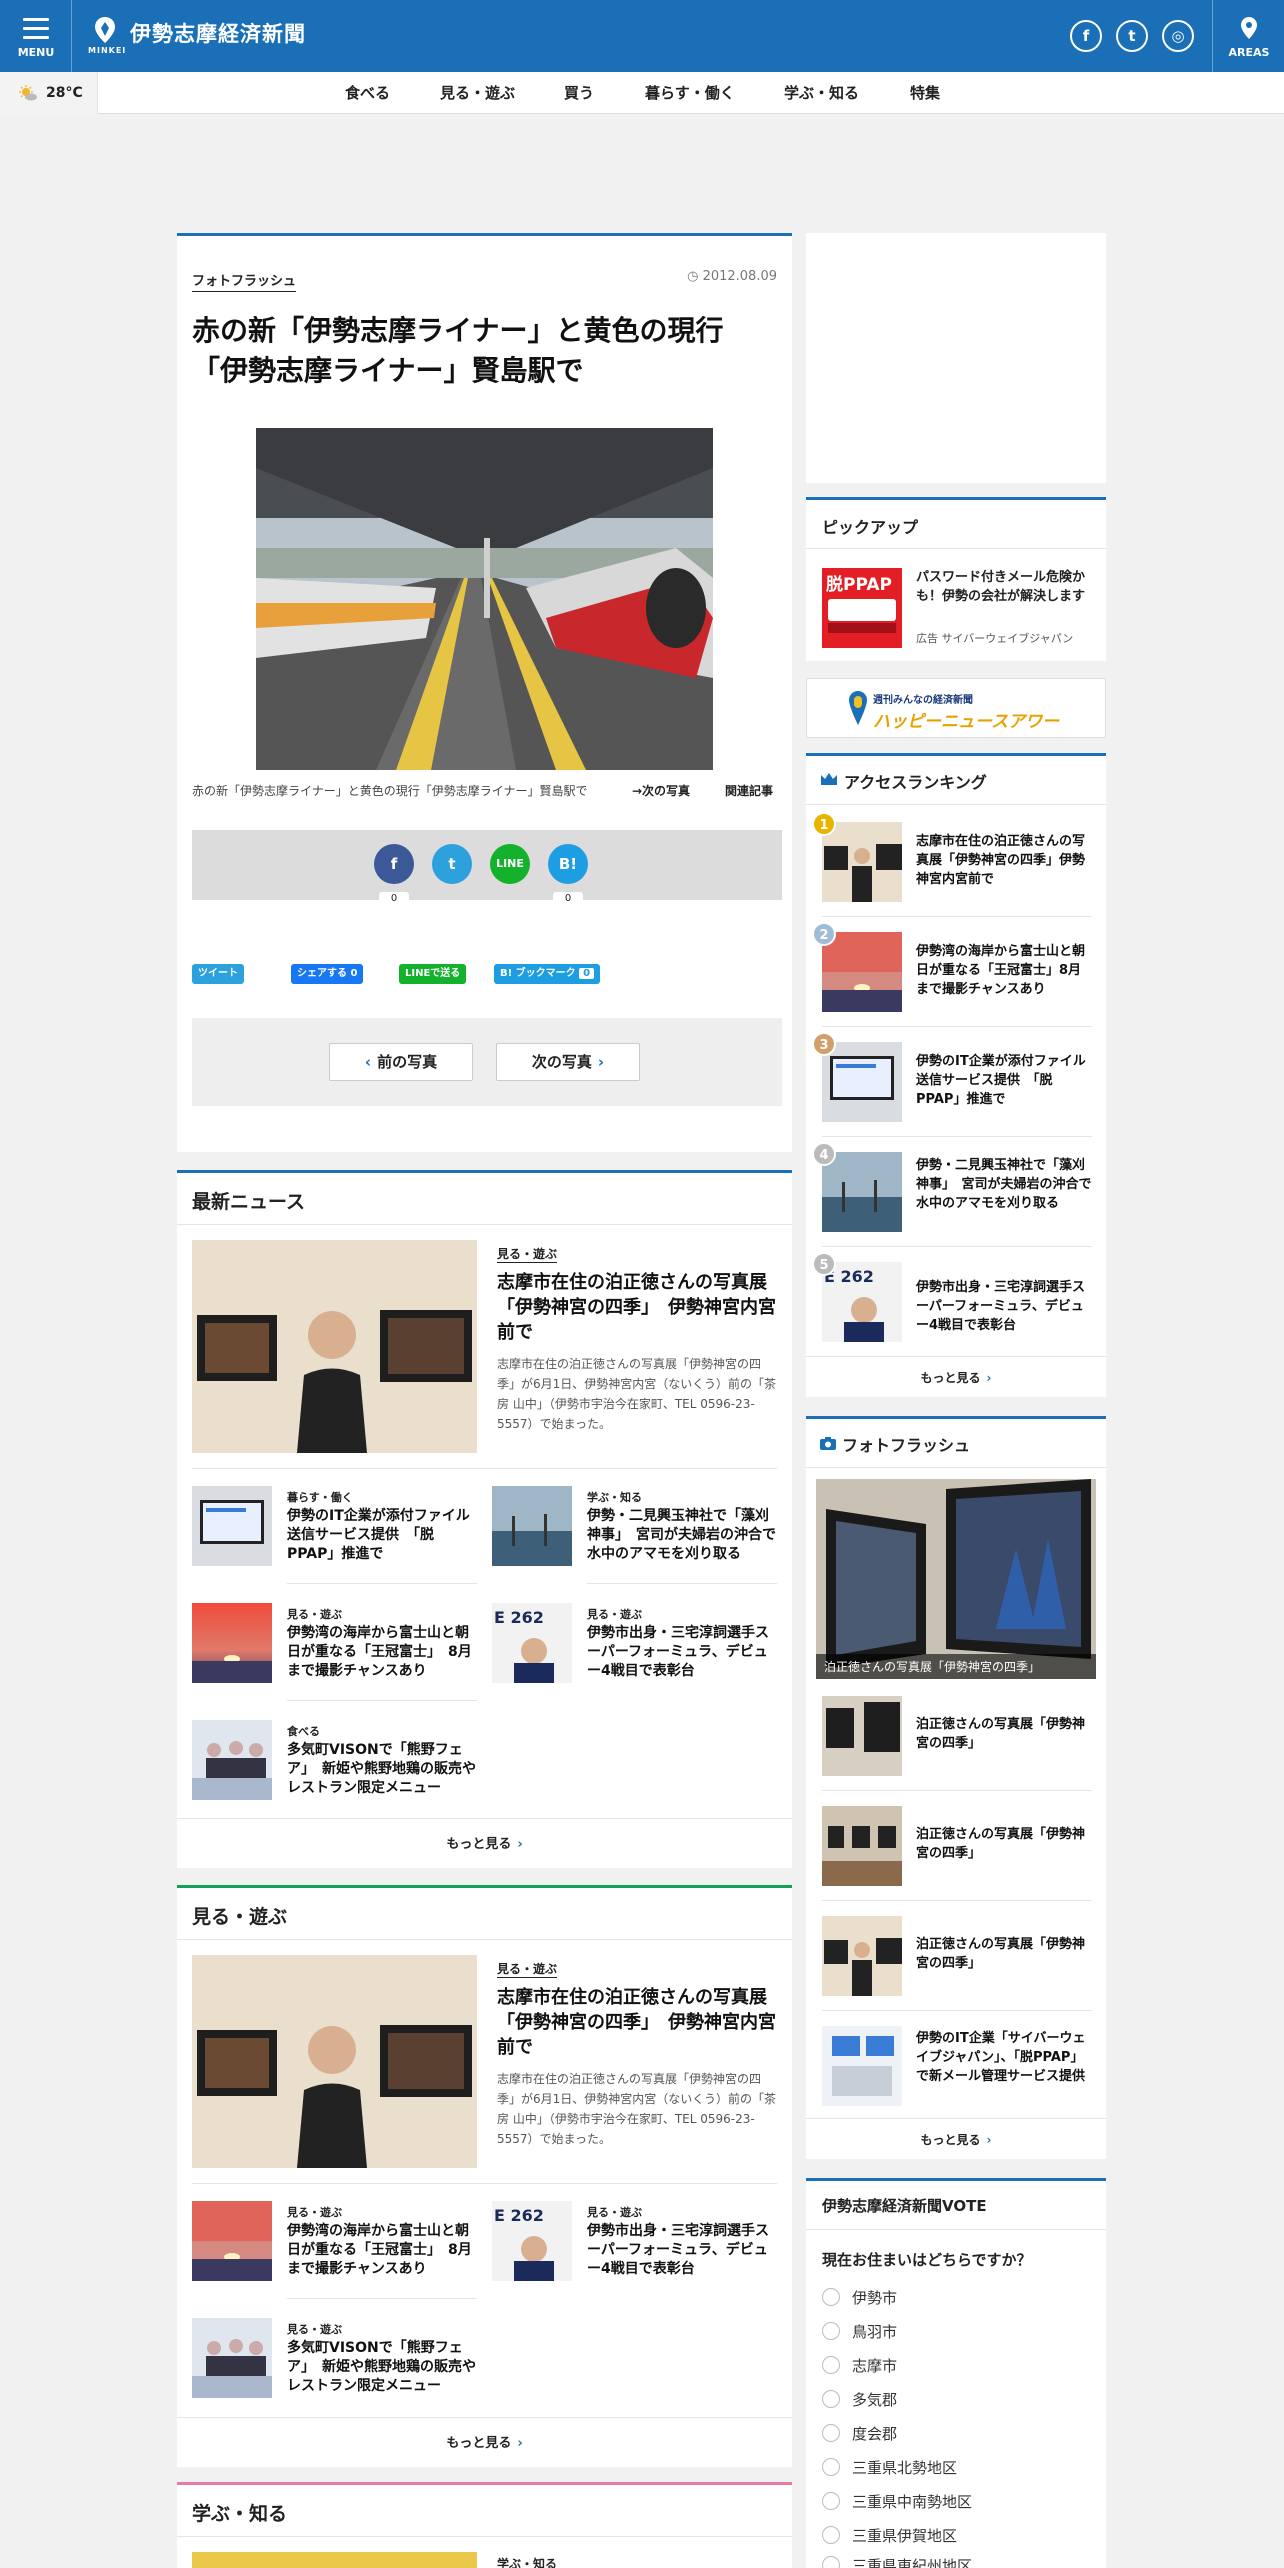 The height and width of the screenshot is (2568, 1284). Describe the element at coordinates (334, 2061) in the screenshot. I see `miru-main-thumb` at that location.